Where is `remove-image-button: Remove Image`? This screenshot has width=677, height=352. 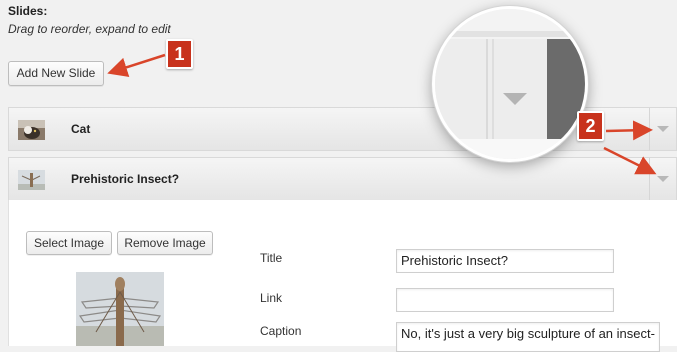
remove-image-button: Remove Image is located at coordinates (165, 243).